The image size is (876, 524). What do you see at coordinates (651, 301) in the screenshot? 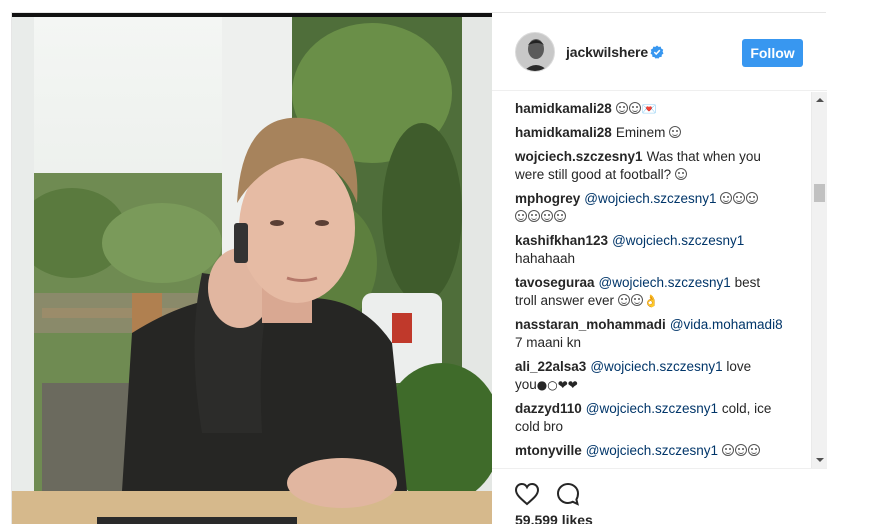
I see `comment-emoji: 👌` at bounding box center [651, 301].